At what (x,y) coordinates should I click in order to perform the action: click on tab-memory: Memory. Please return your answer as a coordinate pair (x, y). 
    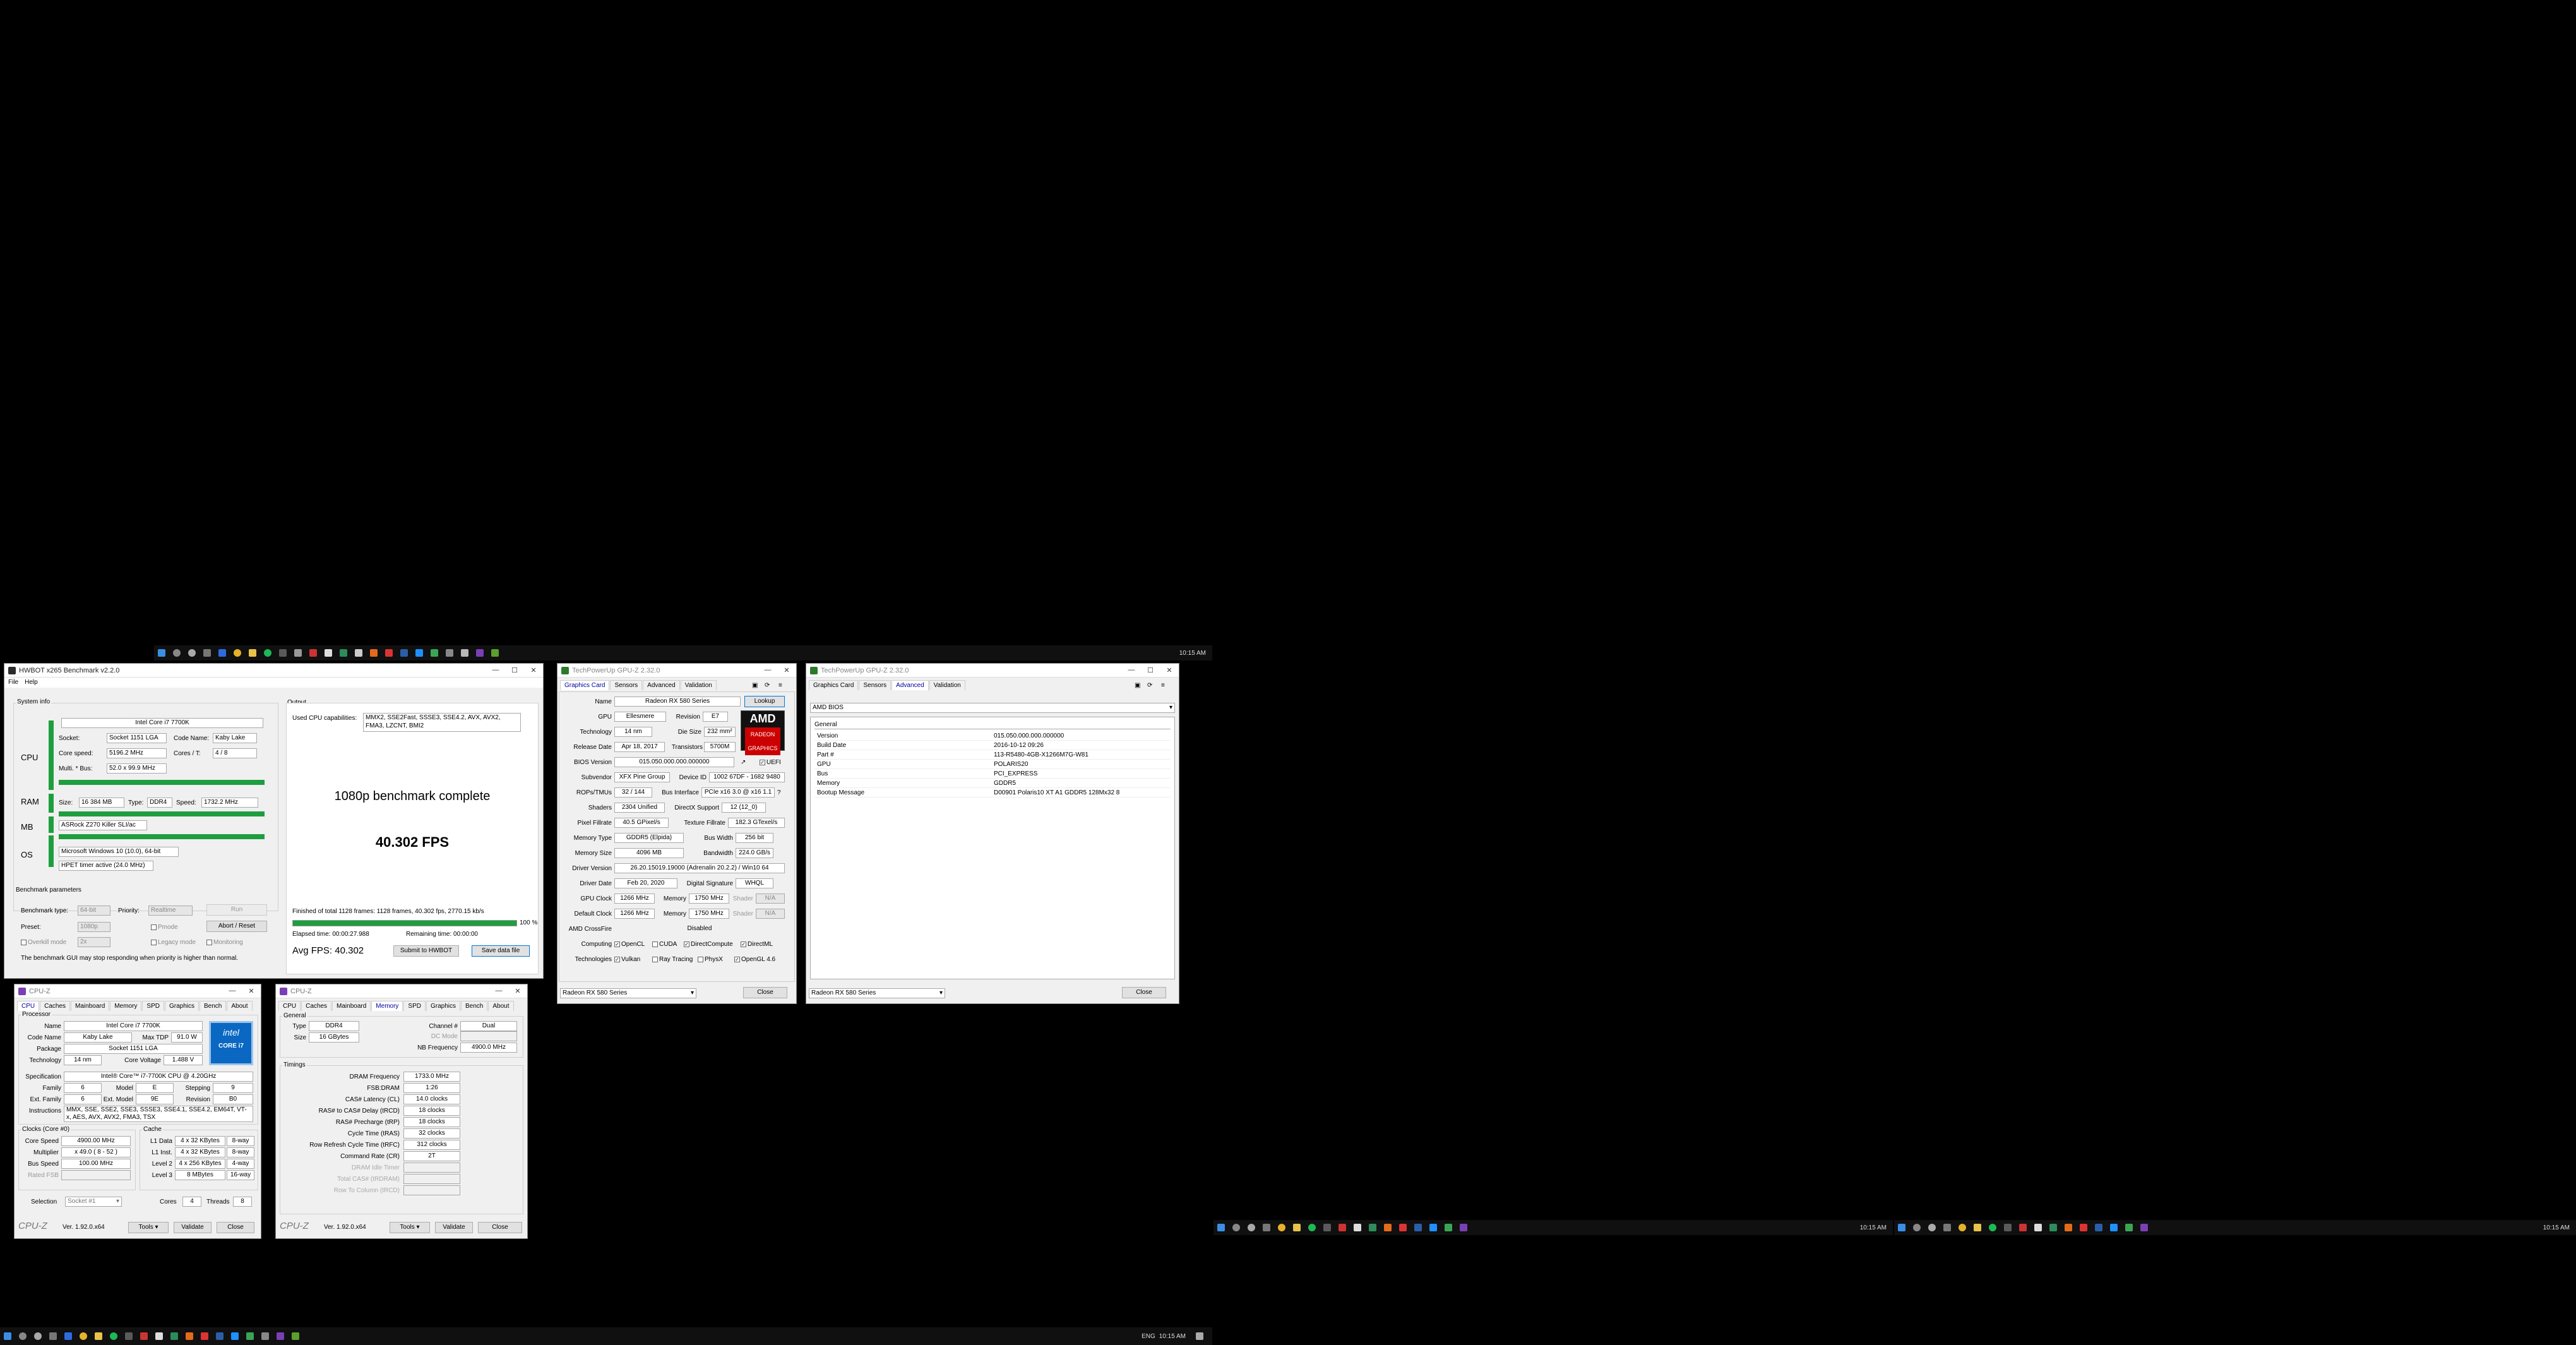
    Looking at the image, I should click on (126, 1006).